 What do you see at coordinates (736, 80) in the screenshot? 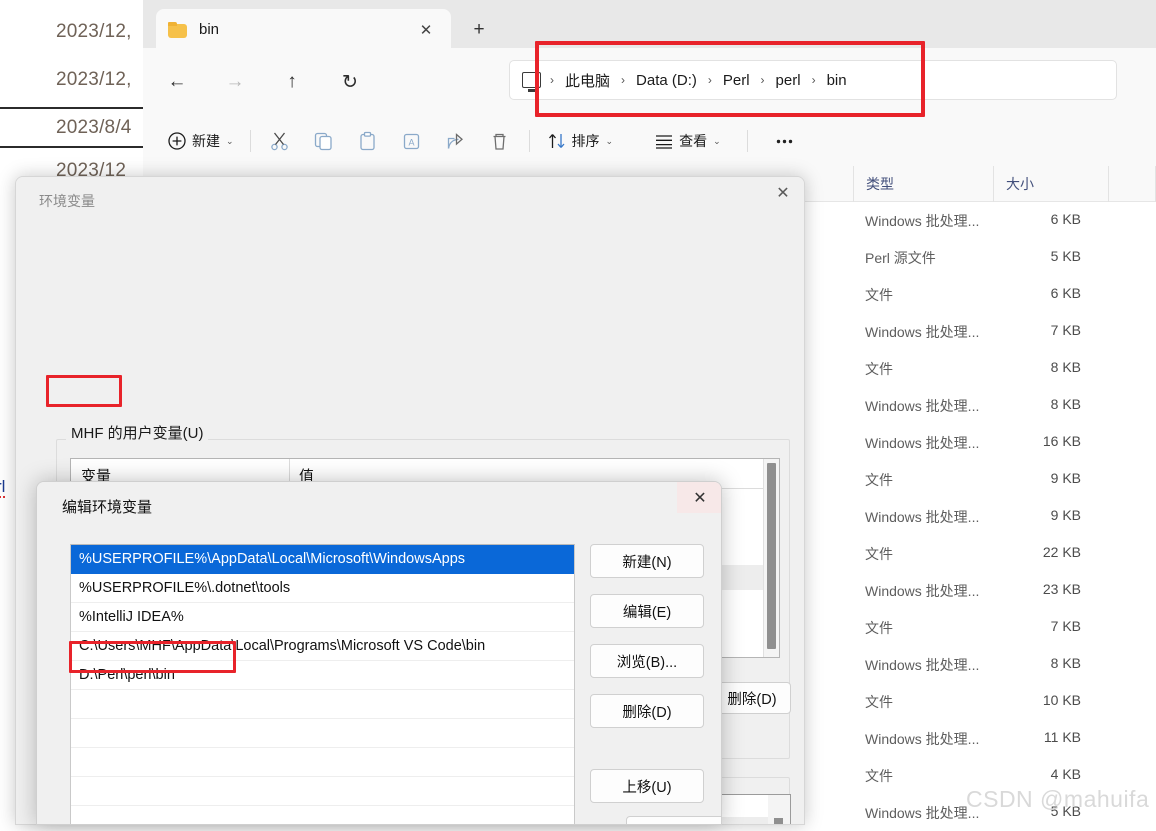
I see `breadcrumb-perl-upper: Perl` at bounding box center [736, 80].